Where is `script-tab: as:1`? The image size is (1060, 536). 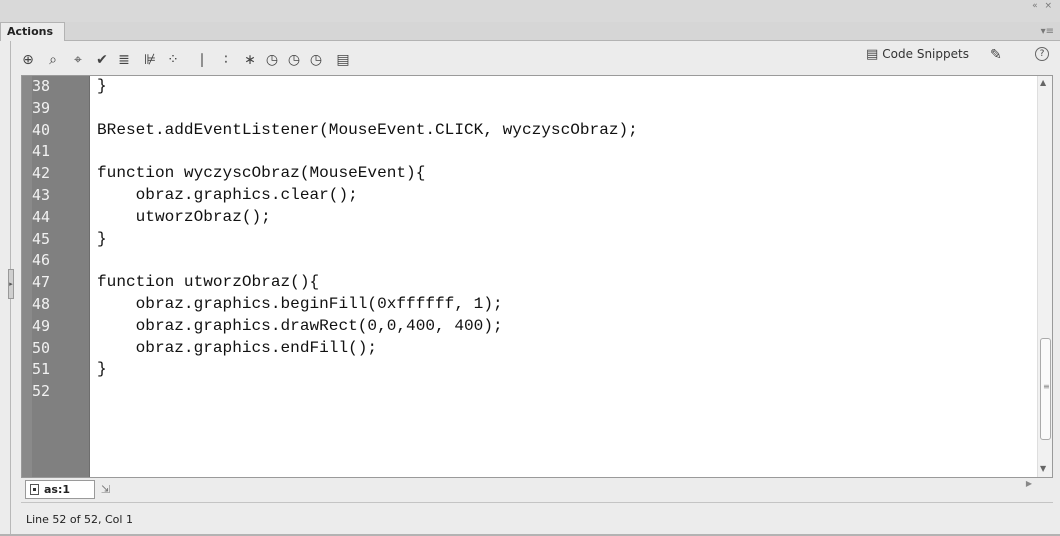 script-tab: as:1 is located at coordinates (60, 489).